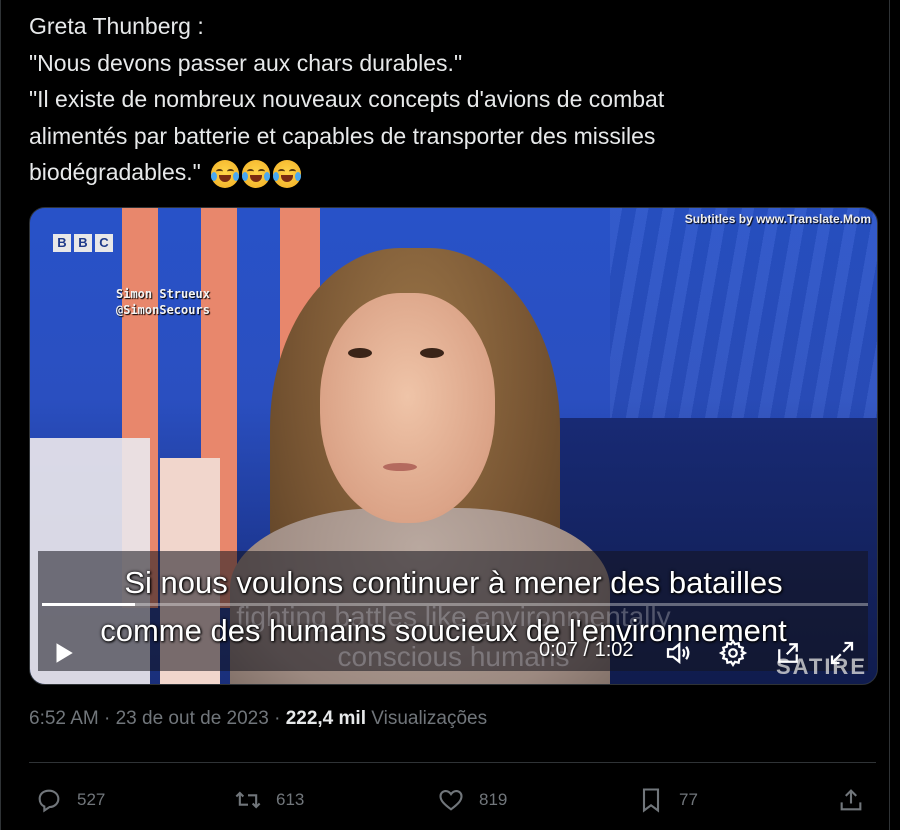  Describe the element at coordinates (455, 604) in the screenshot. I see `progress-bar` at that location.